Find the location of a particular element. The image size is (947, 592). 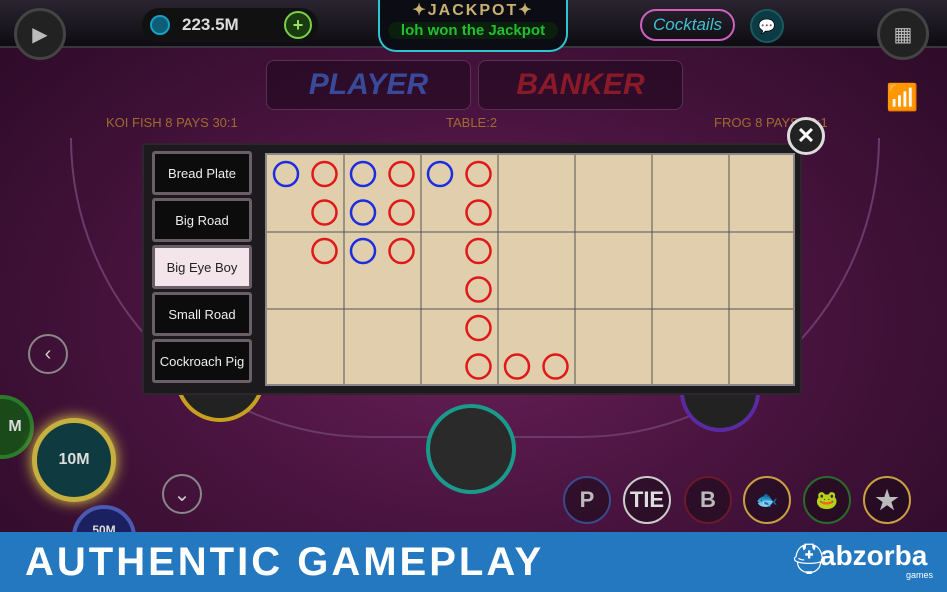

jackpot-title: ✦JACKPOT✦ is located at coordinates (473, 10).